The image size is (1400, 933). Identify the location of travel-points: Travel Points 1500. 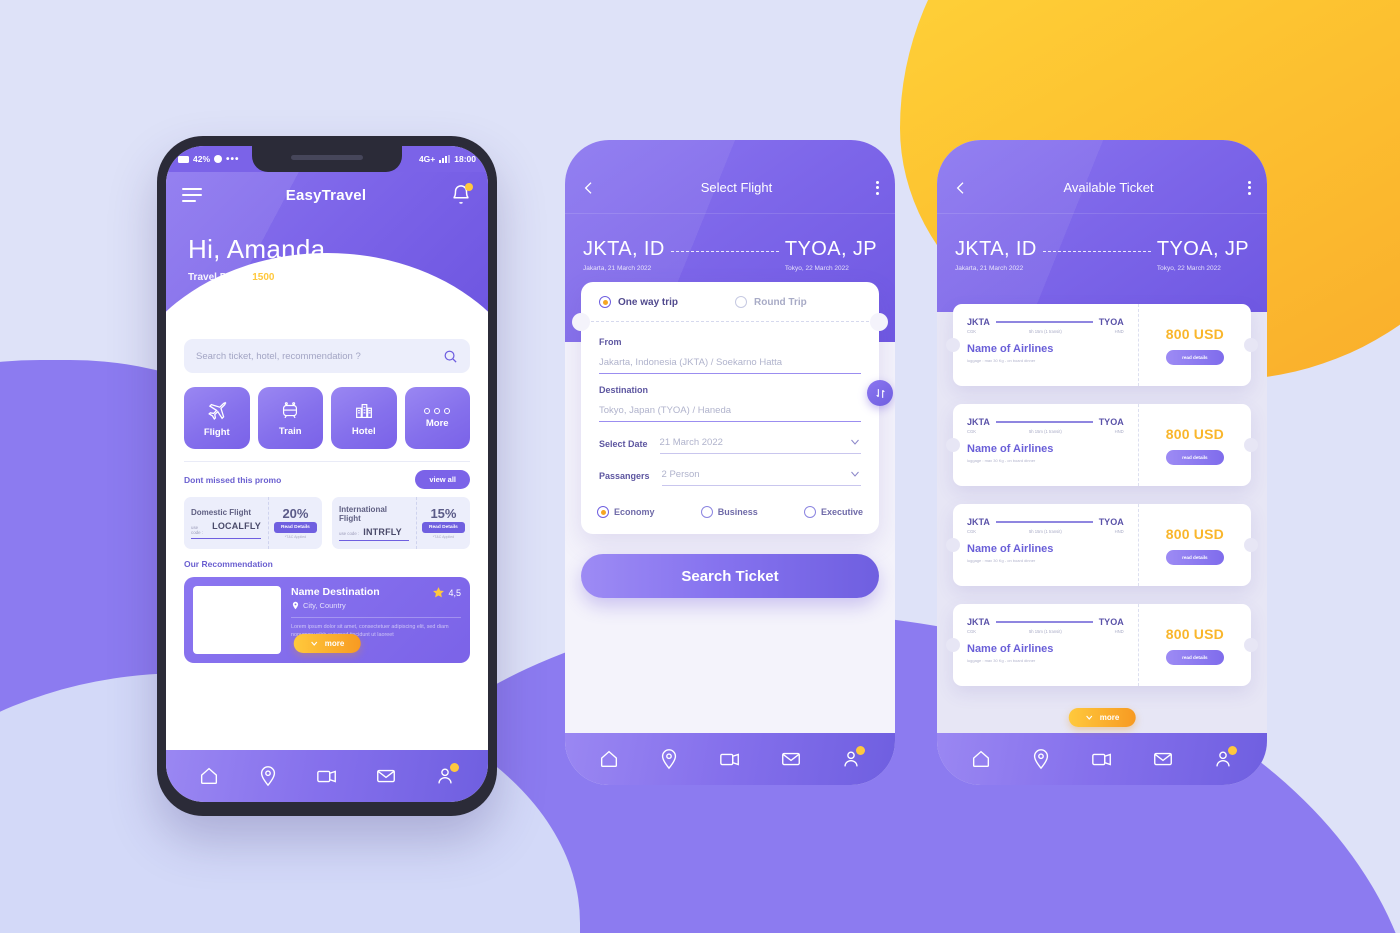
(327, 277).